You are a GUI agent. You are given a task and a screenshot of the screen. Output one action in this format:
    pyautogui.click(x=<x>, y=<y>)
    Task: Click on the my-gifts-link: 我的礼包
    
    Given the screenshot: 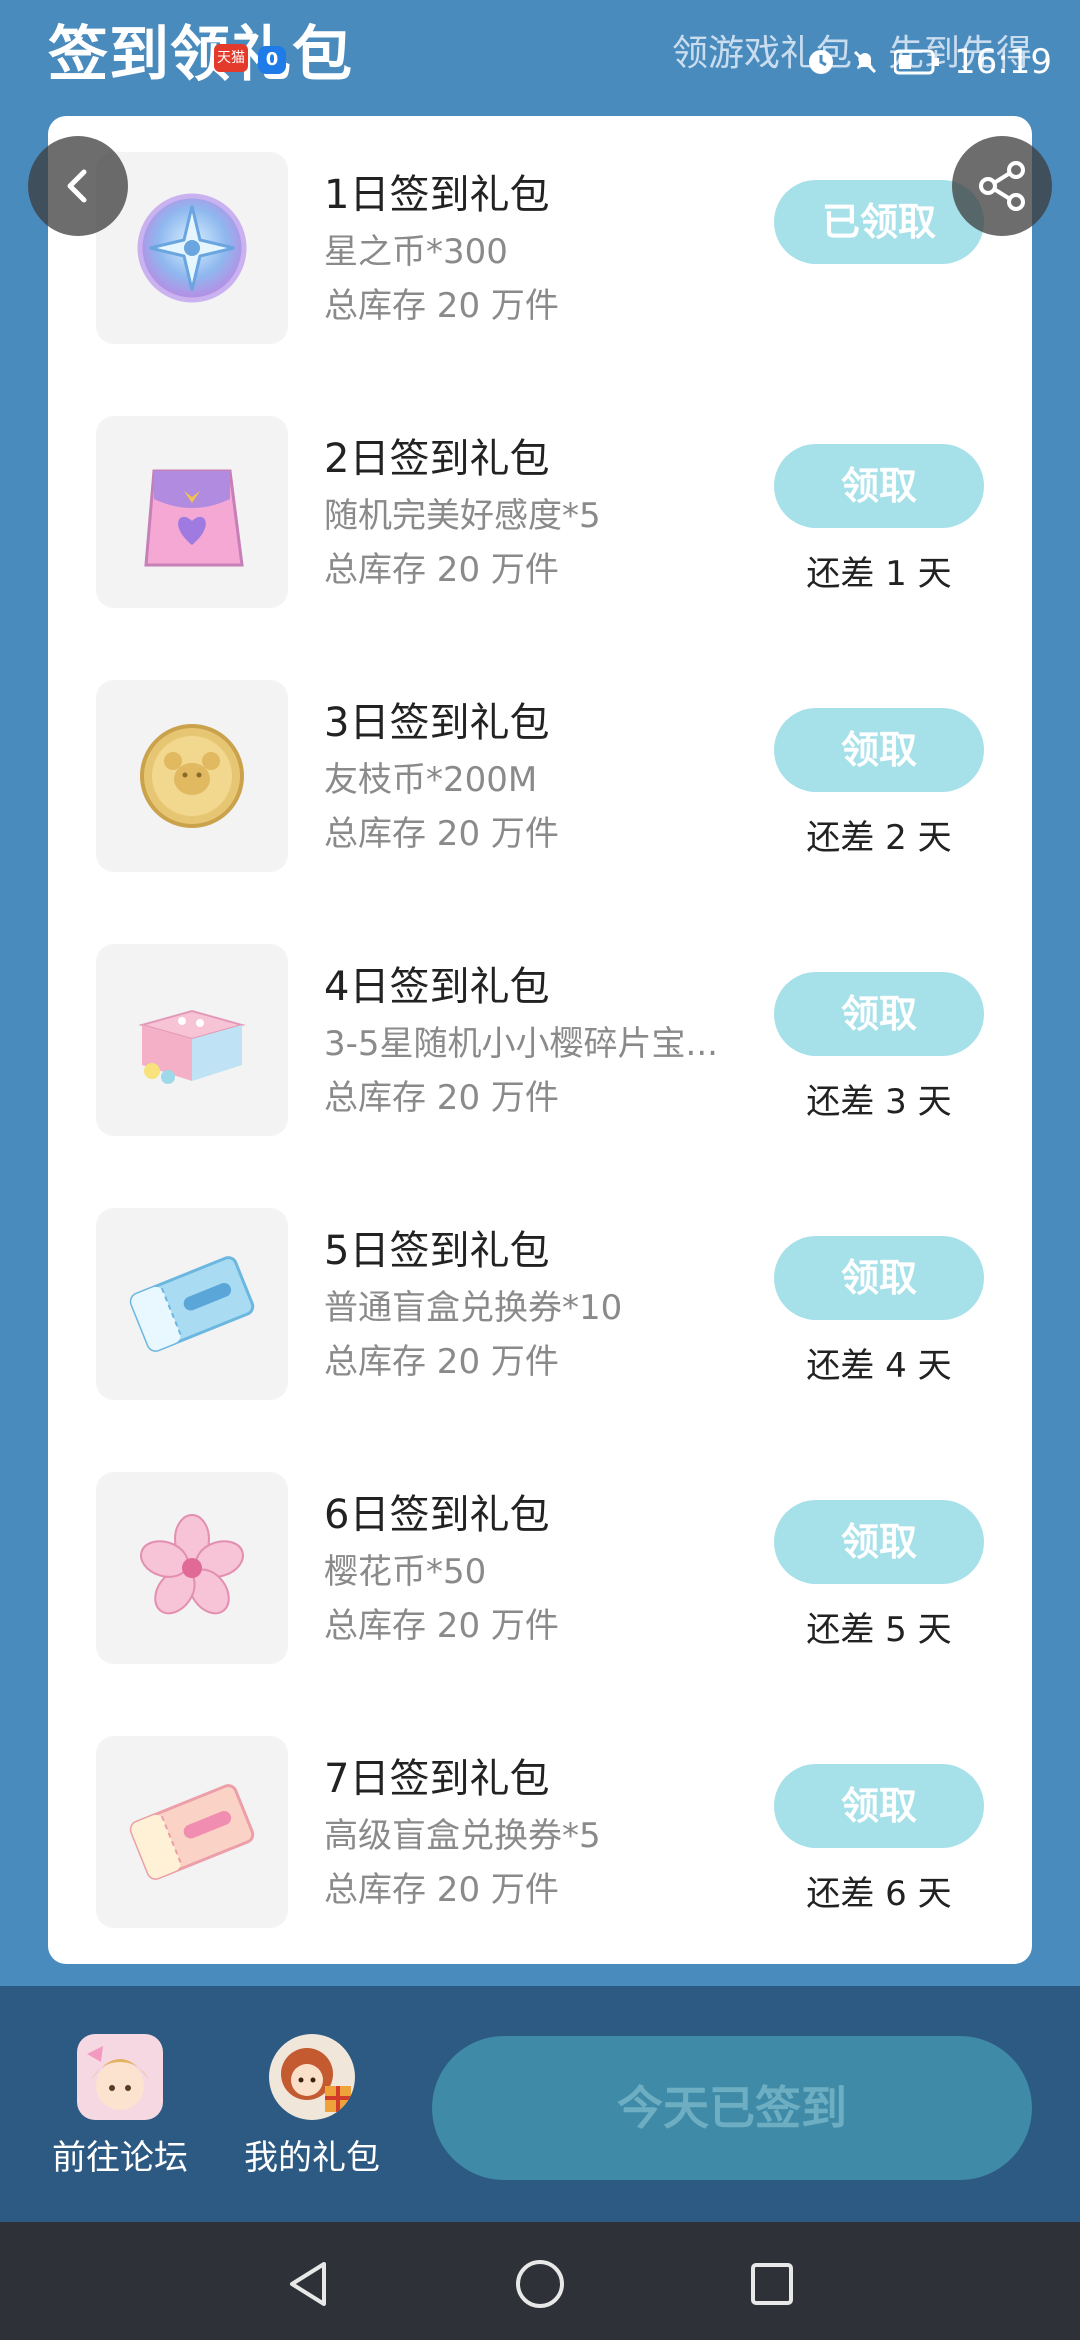 What is the action you would take?
    pyautogui.click(x=312, y=2106)
    